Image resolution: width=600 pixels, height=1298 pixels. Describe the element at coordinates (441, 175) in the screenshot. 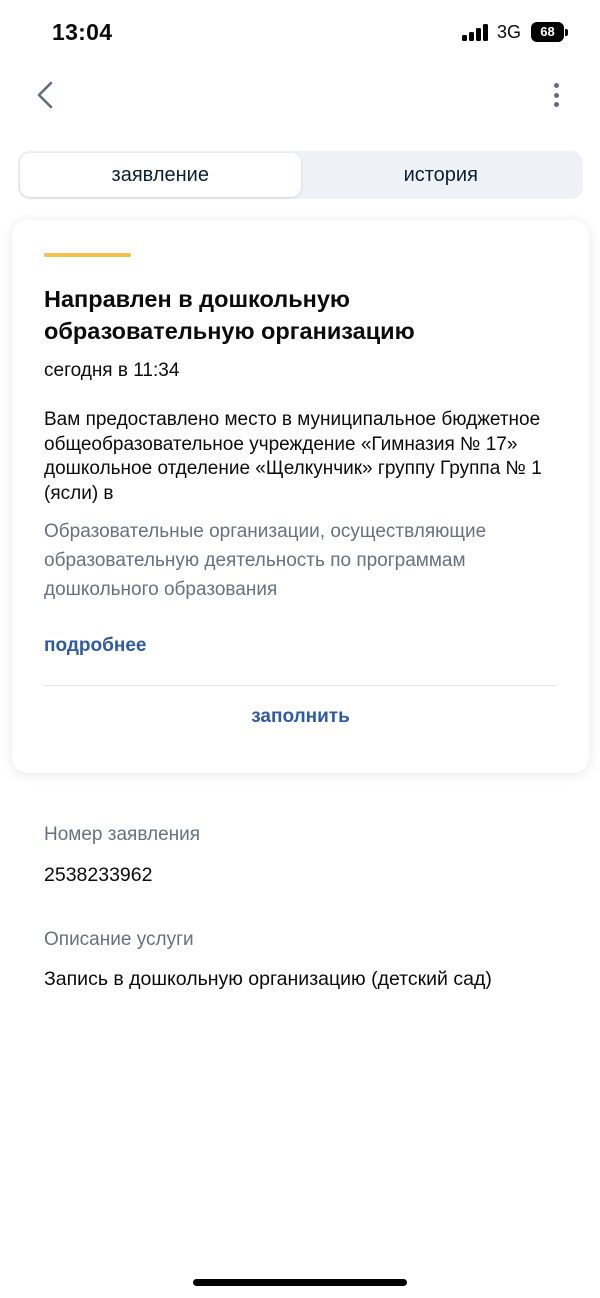

I see `tab-history: история` at that location.